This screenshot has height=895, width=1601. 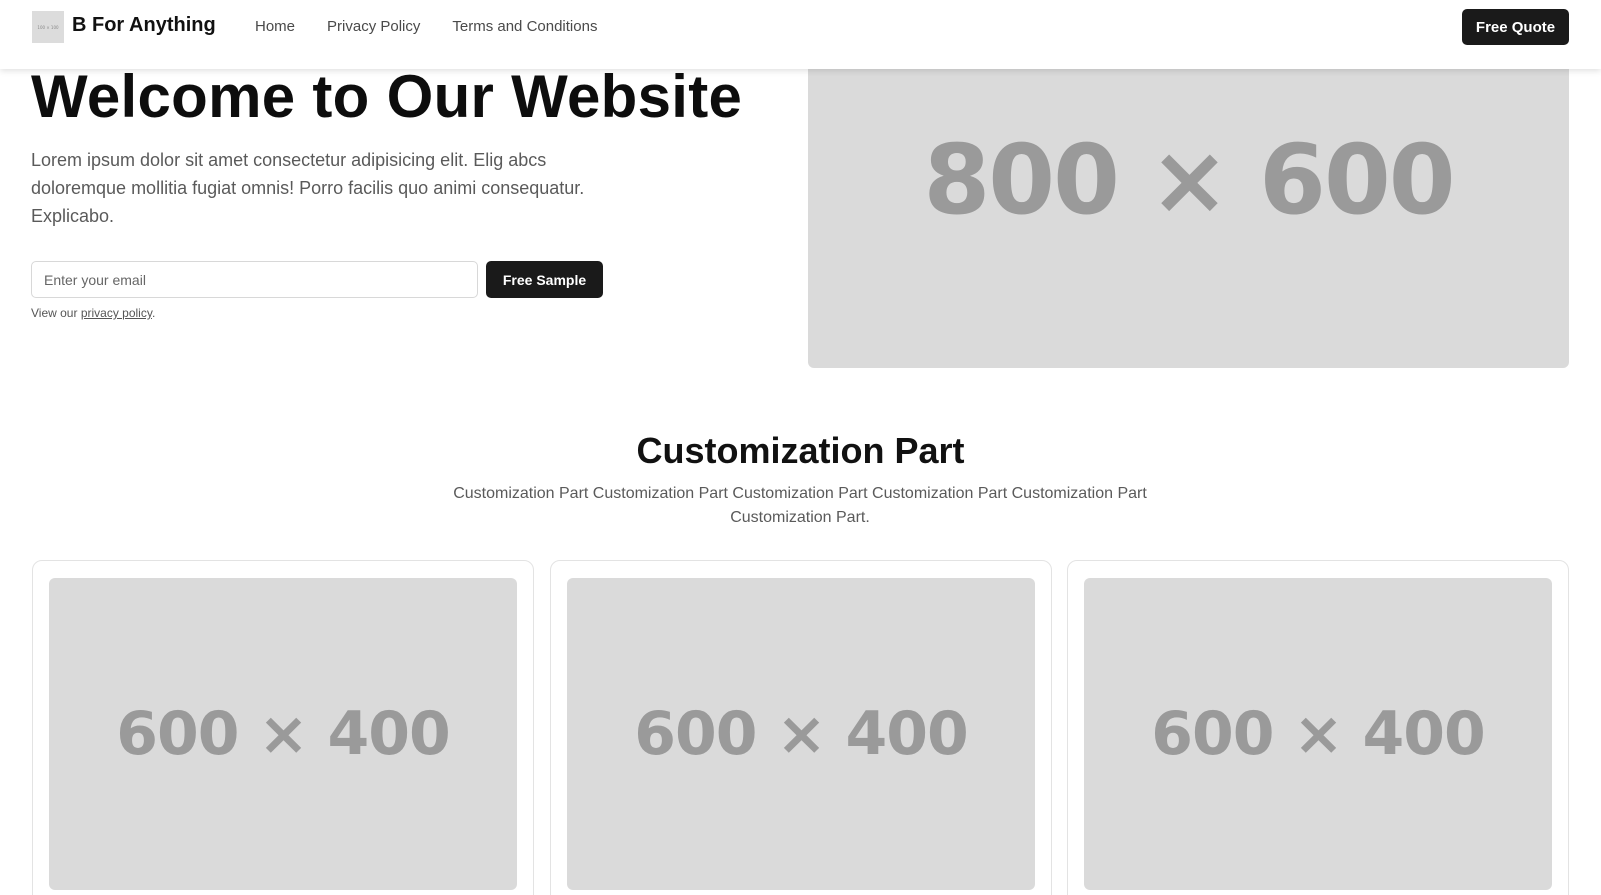 I want to click on logo-image: 100 × 100, so click(x=48, y=27).